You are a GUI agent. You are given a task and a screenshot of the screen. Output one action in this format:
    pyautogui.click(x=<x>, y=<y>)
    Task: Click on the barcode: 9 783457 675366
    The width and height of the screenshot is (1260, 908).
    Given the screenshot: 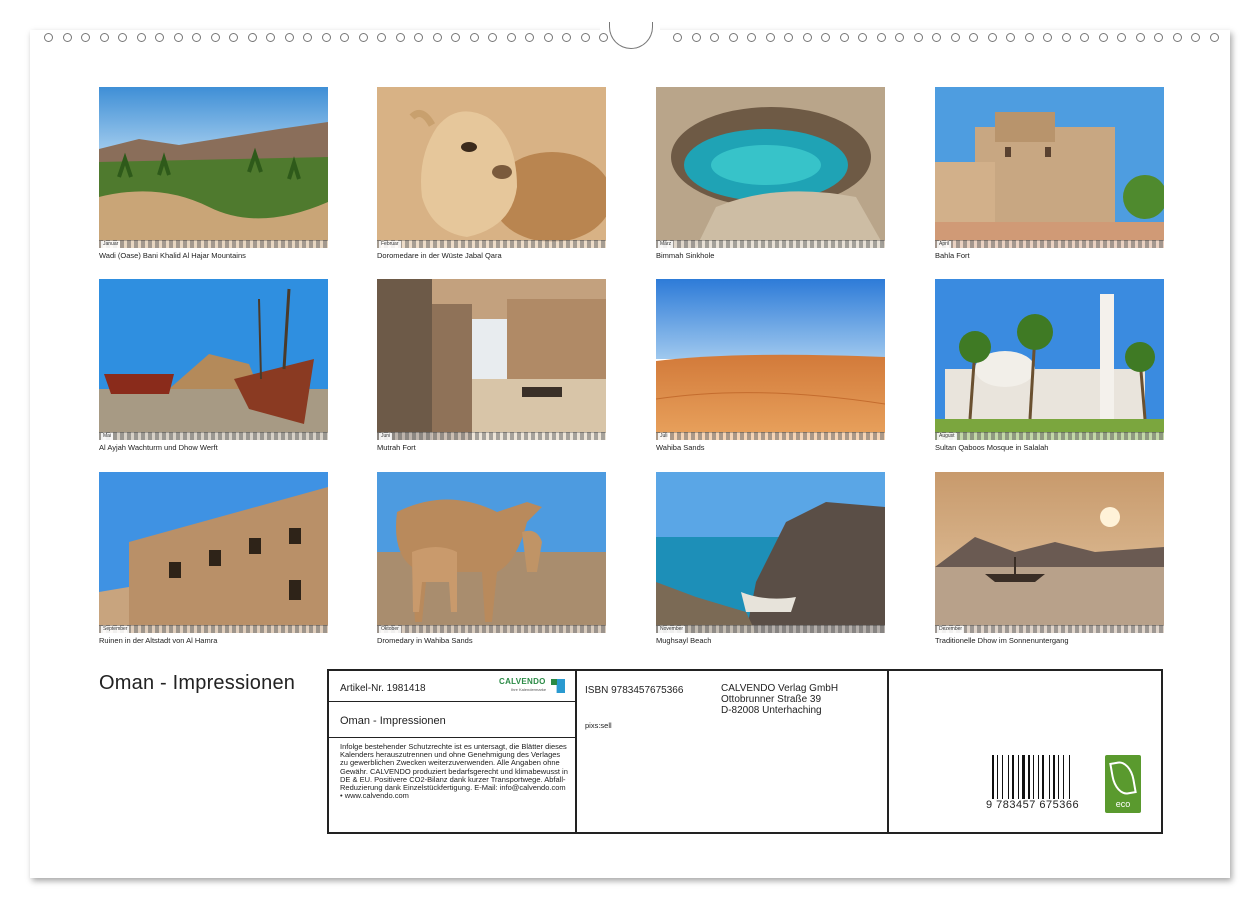 What is the action you would take?
    pyautogui.click(x=1034, y=787)
    